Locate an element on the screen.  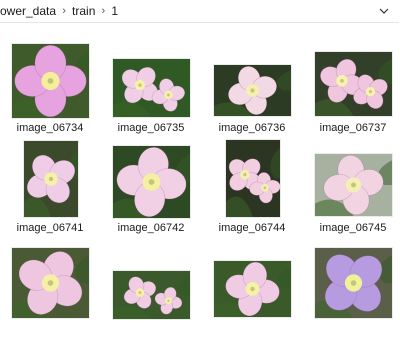
file-tile: image_06744 is located at coordinates (252, 190).